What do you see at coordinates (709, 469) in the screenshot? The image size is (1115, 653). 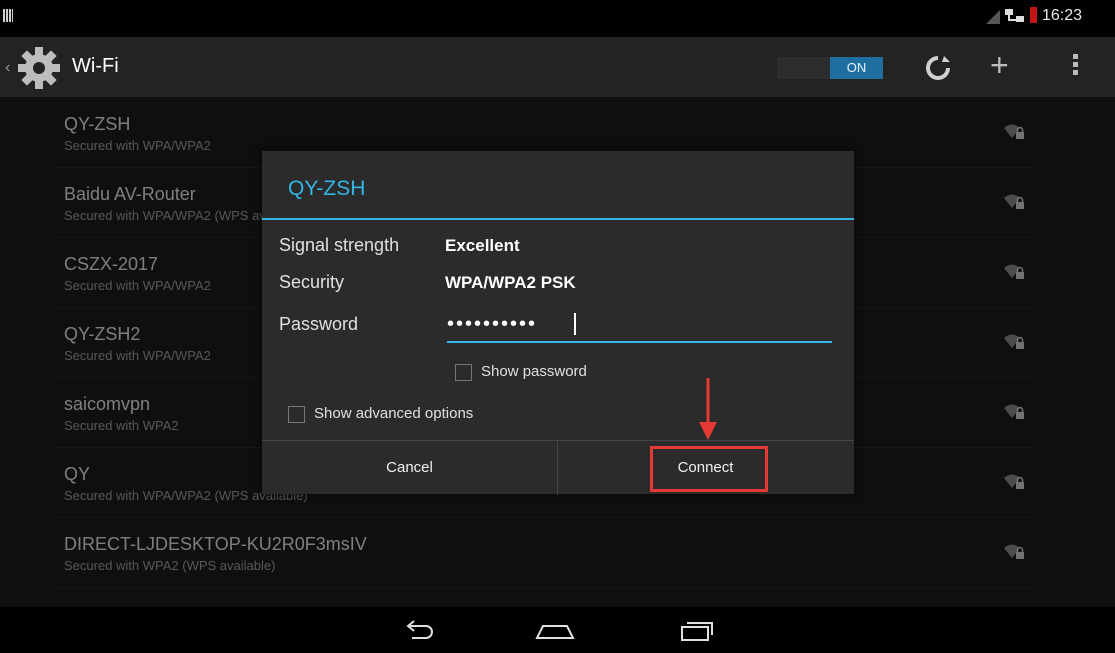 I see `connect-highlight-box` at bounding box center [709, 469].